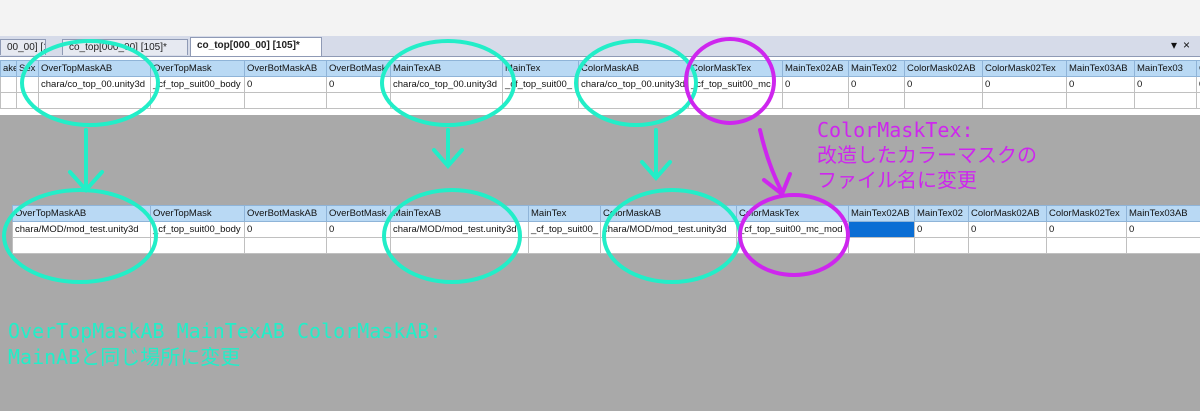 Image resolution: width=1200 pixels, height=411 pixels. I want to click on column-header-12: ColorMask02AB, so click(943, 68).